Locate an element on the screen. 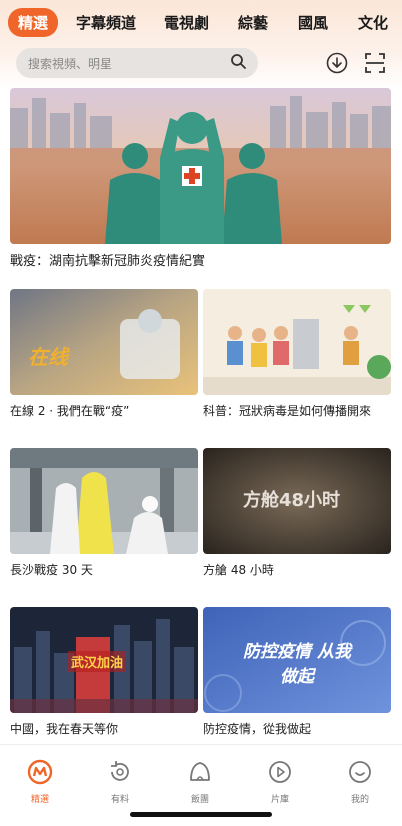 This screenshot has height=826, width=402. video-title-1: 在線 2 · 我們在戰“疫” is located at coordinates (69, 410).